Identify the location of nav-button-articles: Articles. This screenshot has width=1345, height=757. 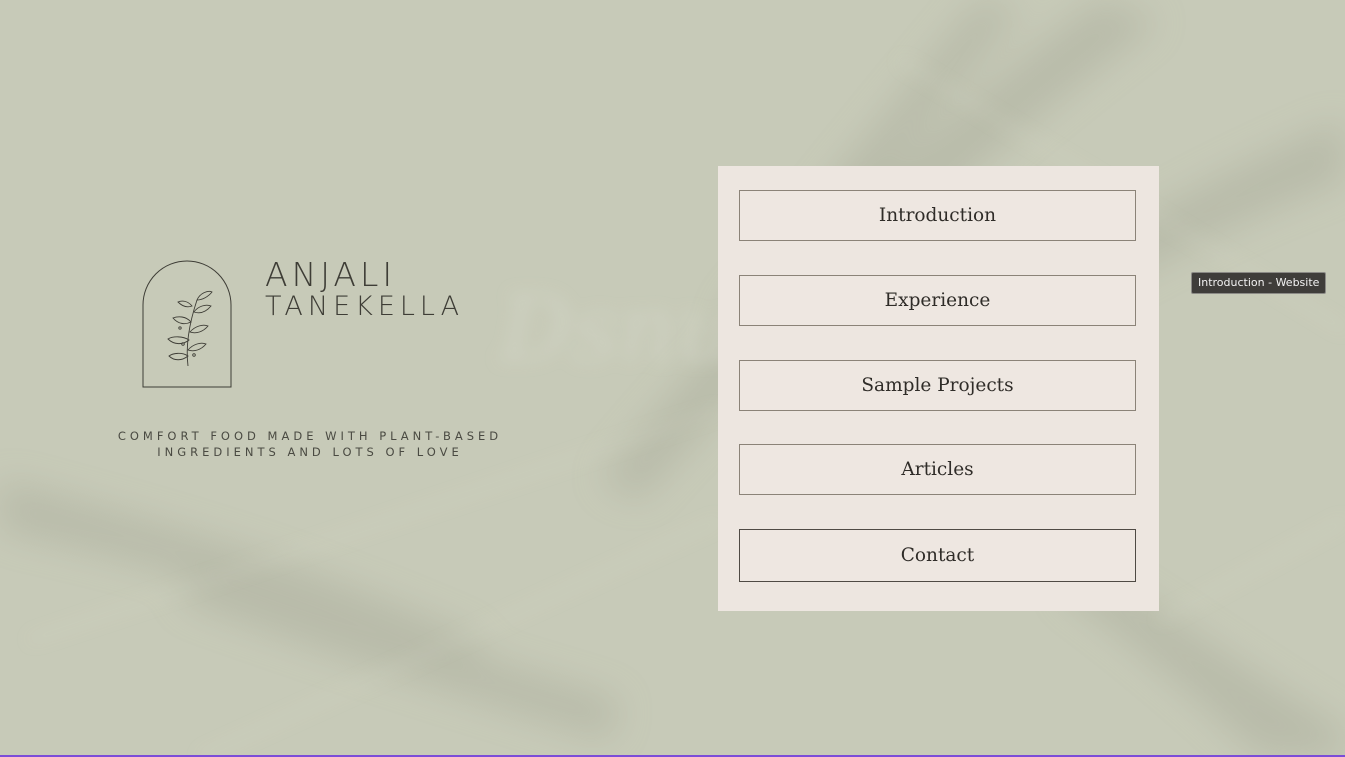
(937, 469).